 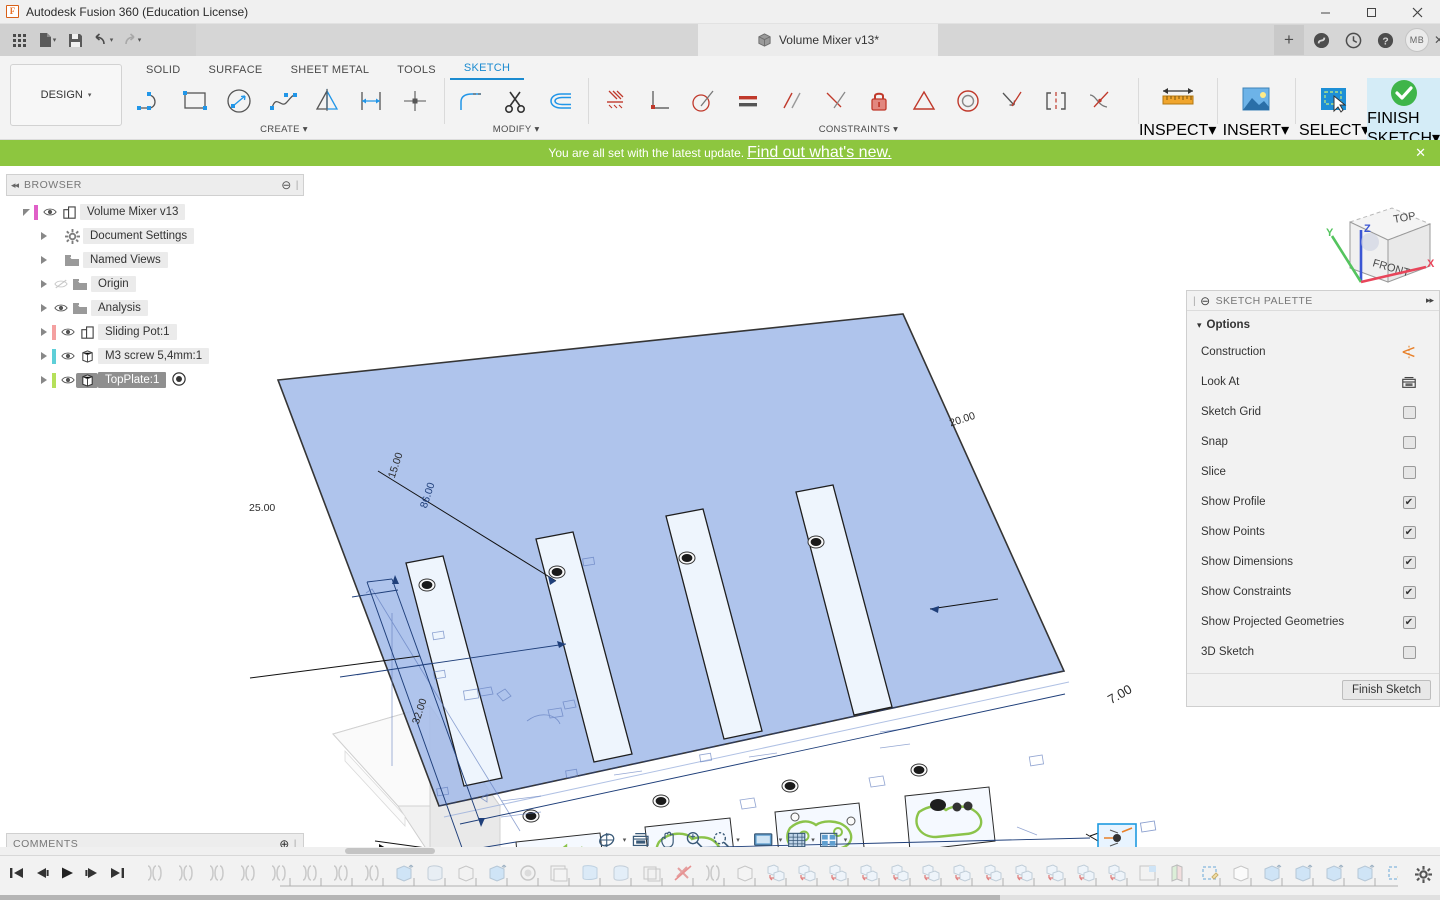 I want to click on palette-row-construction: Construction, so click(x=1313, y=352).